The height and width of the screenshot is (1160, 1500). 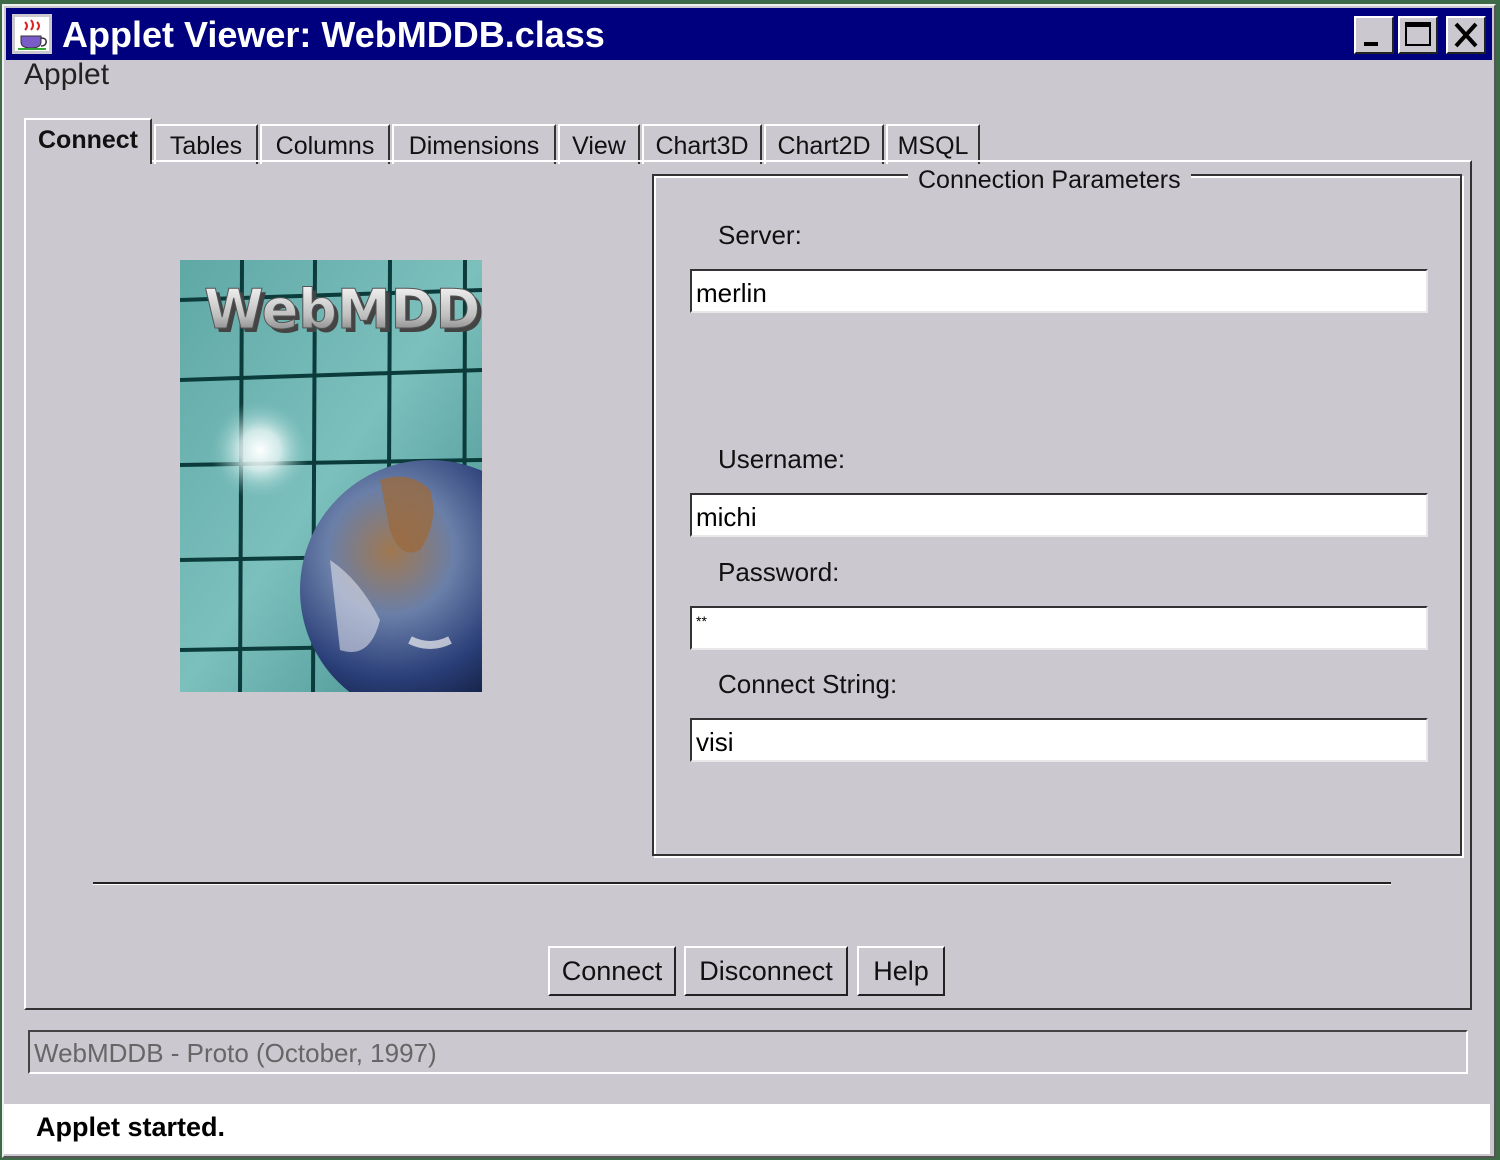 What do you see at coordinates (1059, 515) in the screenshot?
I see `username-input` at bounding box center [1059, 515].